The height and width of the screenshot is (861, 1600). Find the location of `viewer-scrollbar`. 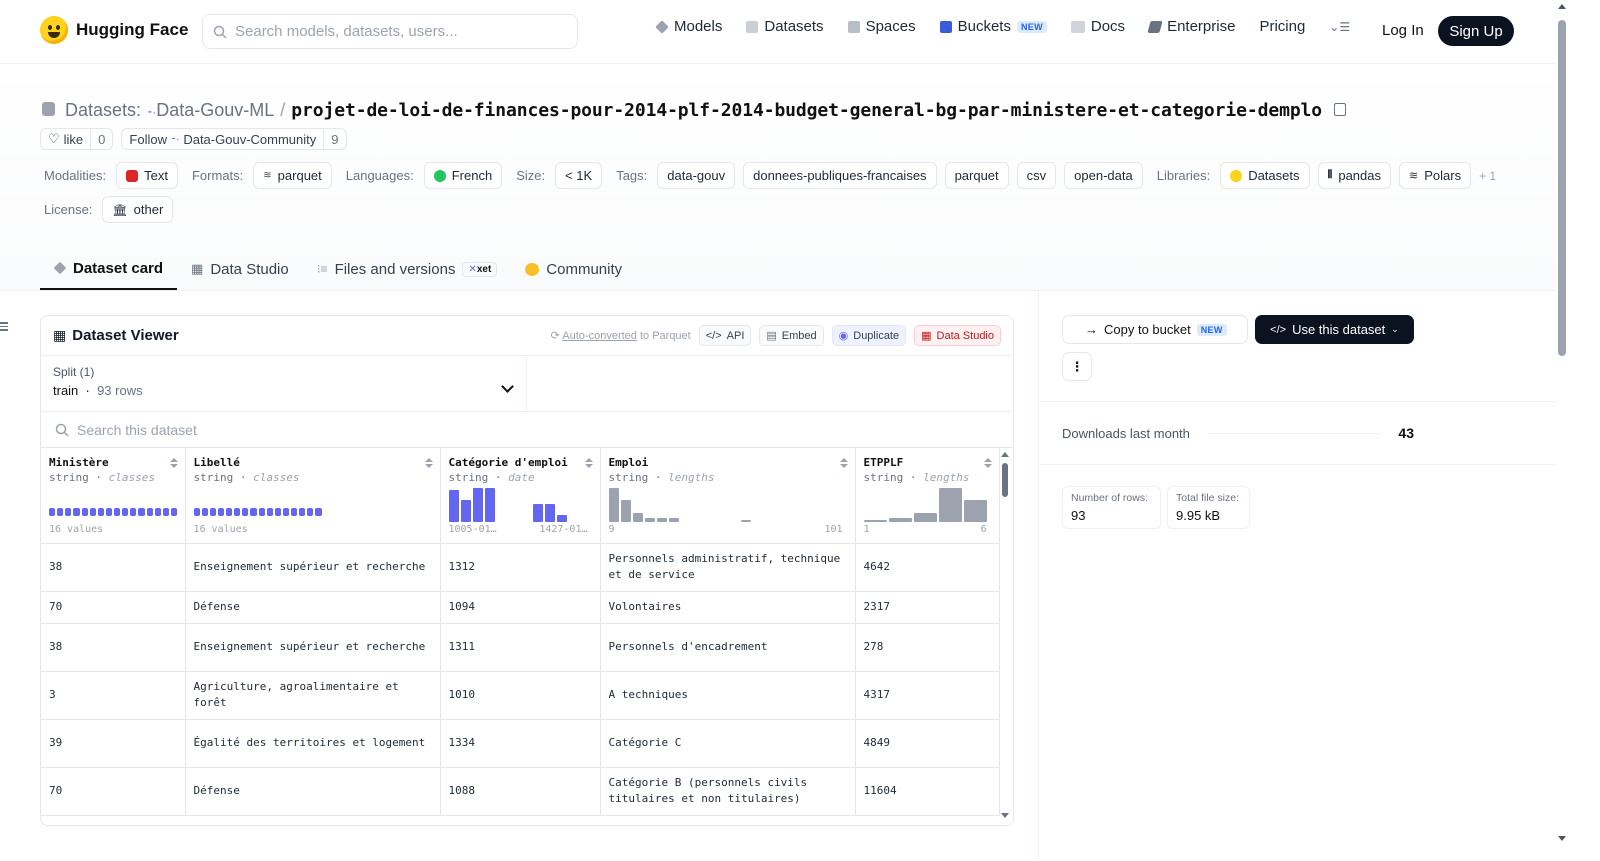

viewer-scrollbar is located at coordinates (1005, 635).